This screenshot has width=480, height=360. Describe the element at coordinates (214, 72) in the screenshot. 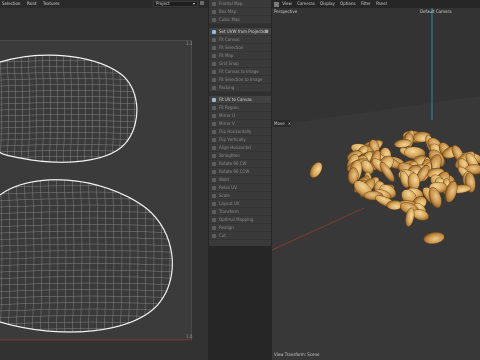

I see `canvas-icon` at that location.